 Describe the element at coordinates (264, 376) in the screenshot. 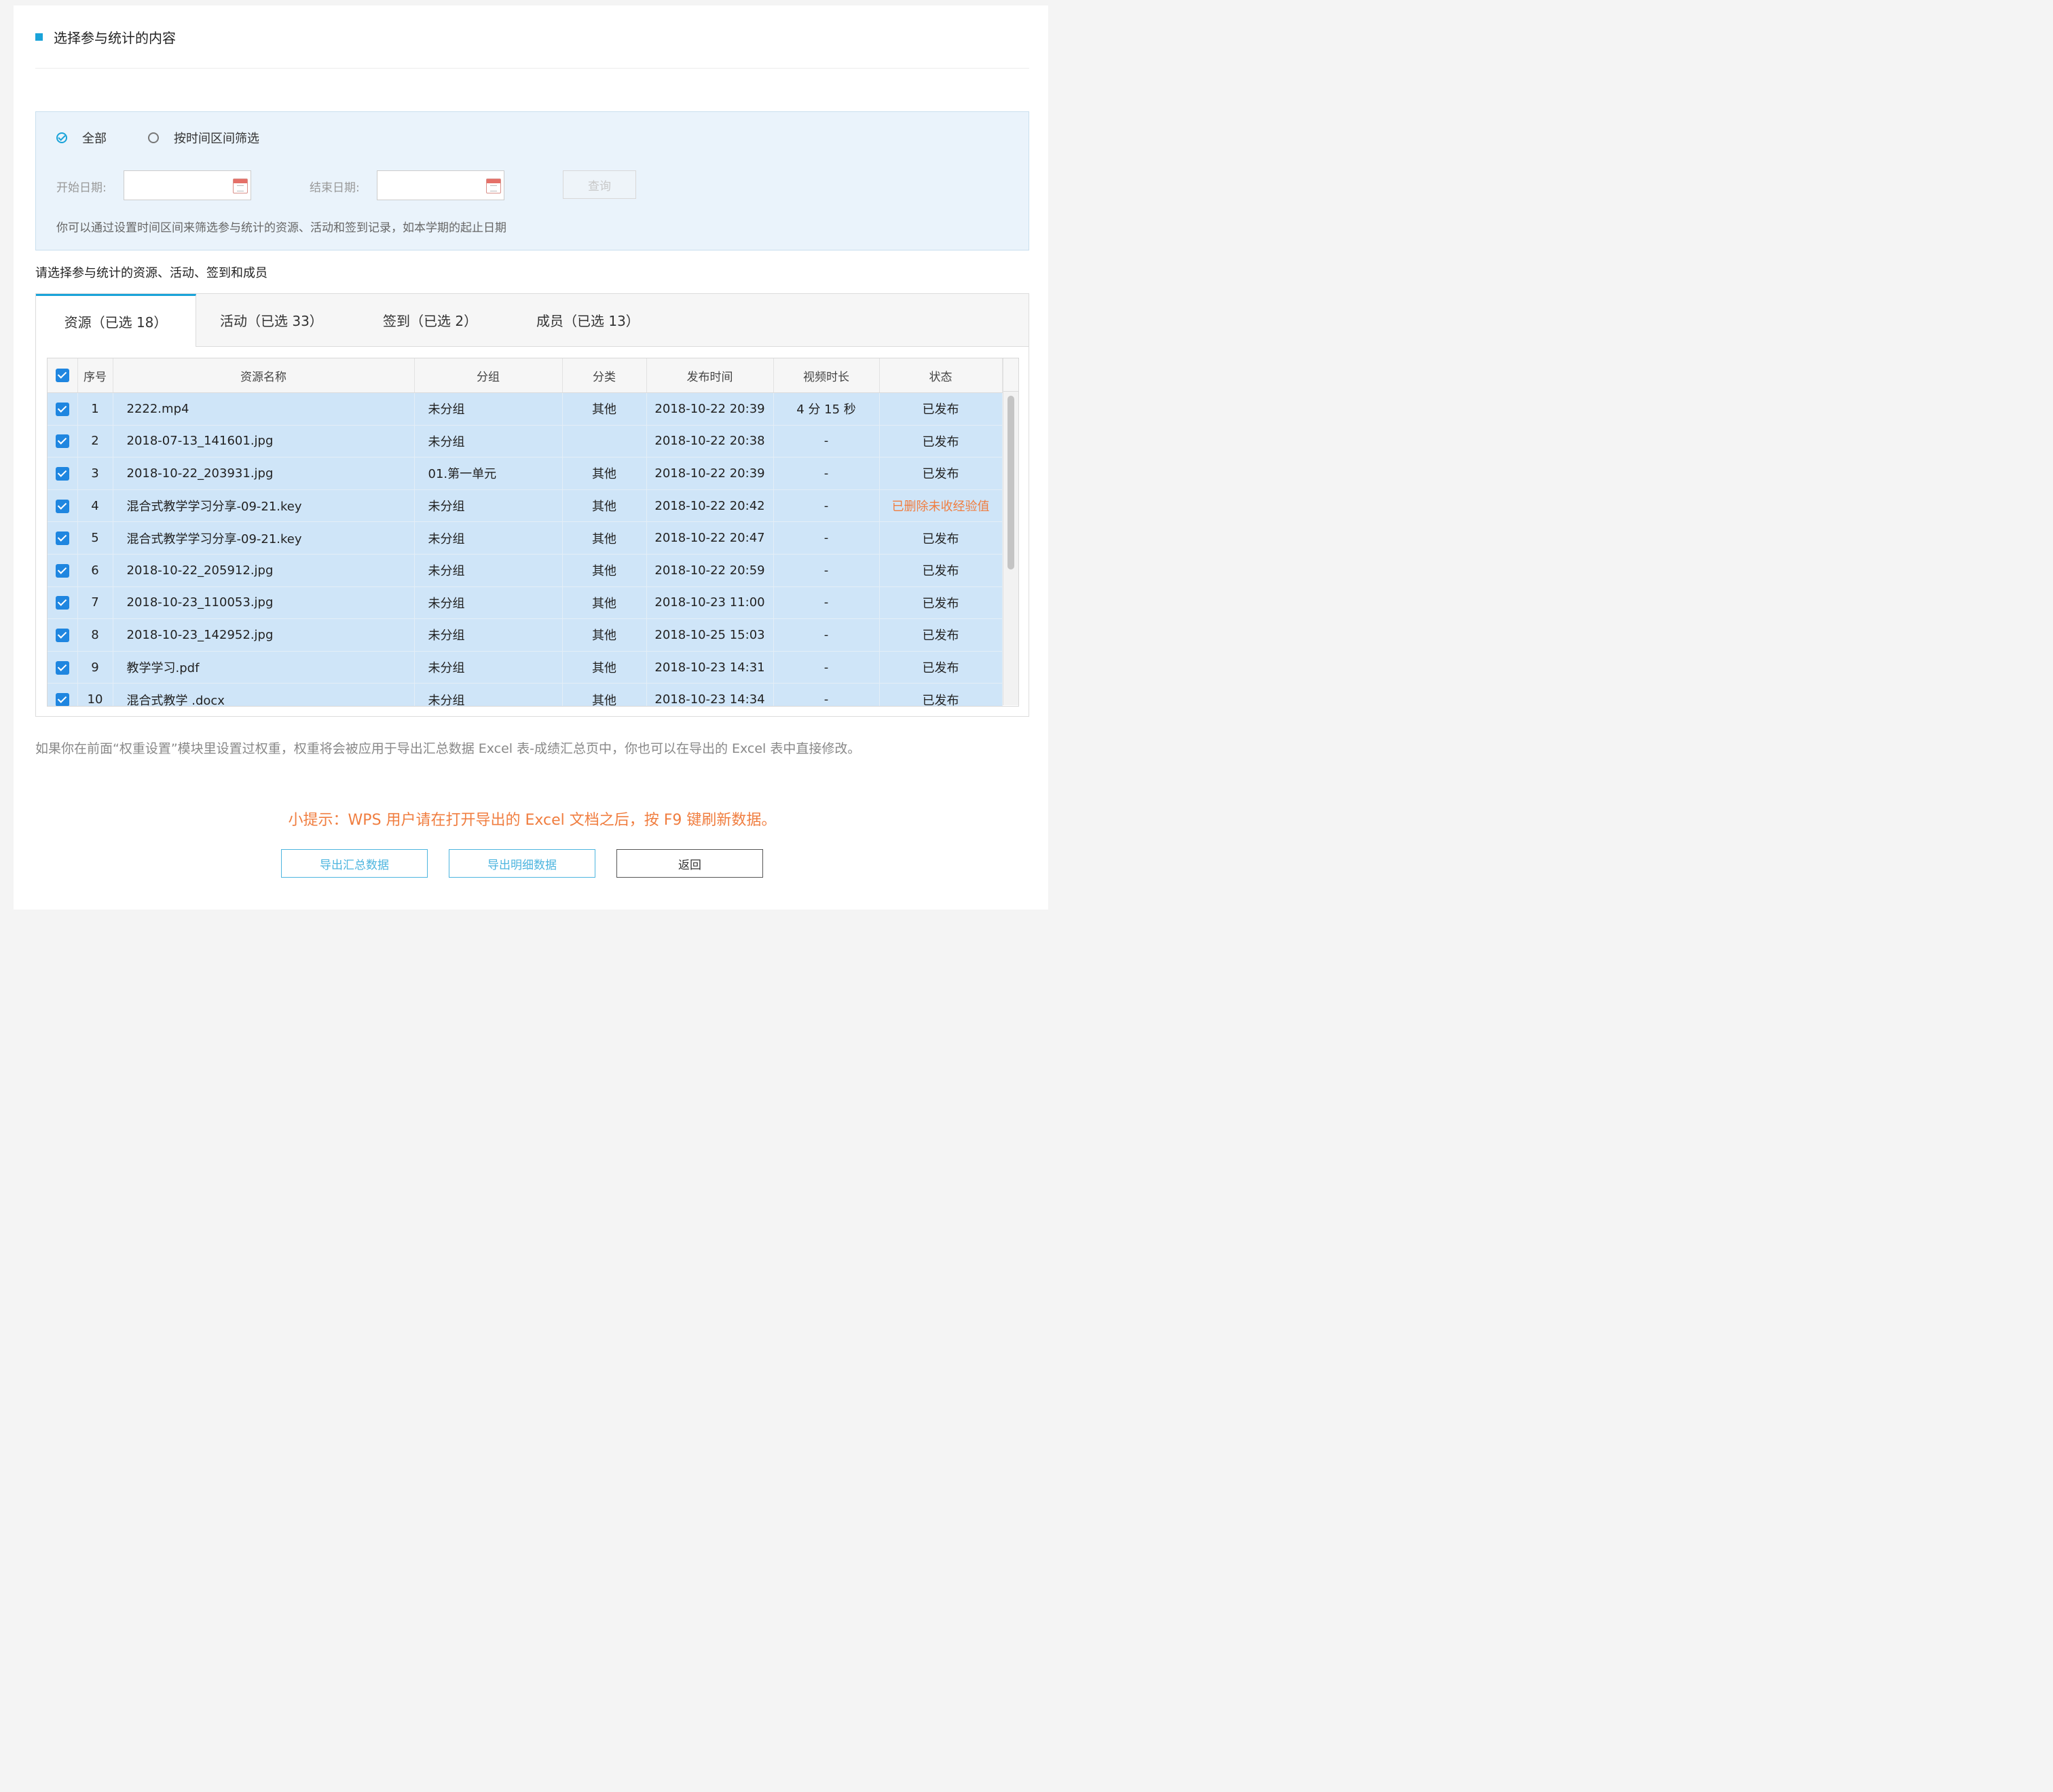

I see `column-header: 资源名称` at that location.